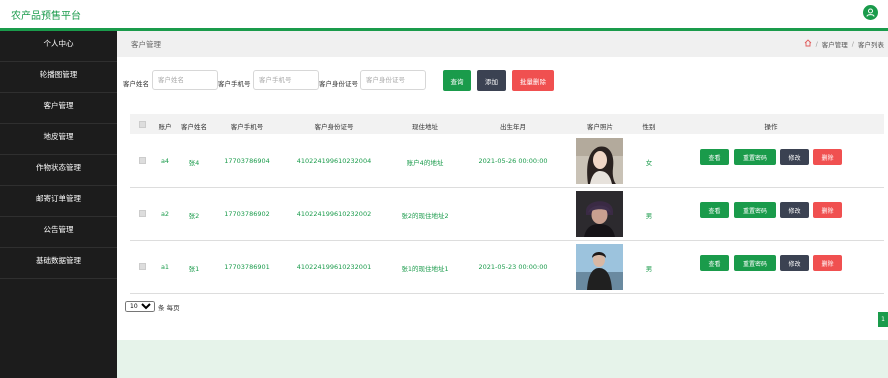 The width and height of the screenshot is (888, 378). What do you see at coordinates (771, 127) in the screenshot?
I see `col-actions: 操作` at bounding box center [771, 127].